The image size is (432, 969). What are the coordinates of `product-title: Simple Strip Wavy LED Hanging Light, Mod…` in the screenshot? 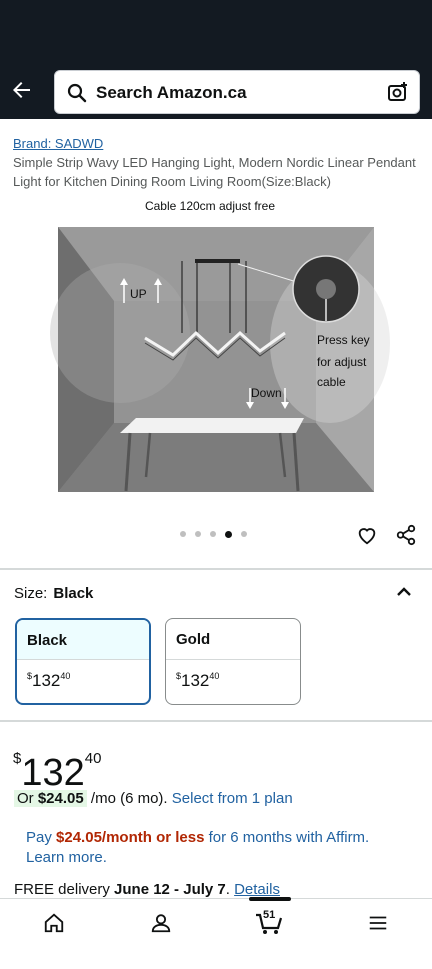 It's located at (214, 172).